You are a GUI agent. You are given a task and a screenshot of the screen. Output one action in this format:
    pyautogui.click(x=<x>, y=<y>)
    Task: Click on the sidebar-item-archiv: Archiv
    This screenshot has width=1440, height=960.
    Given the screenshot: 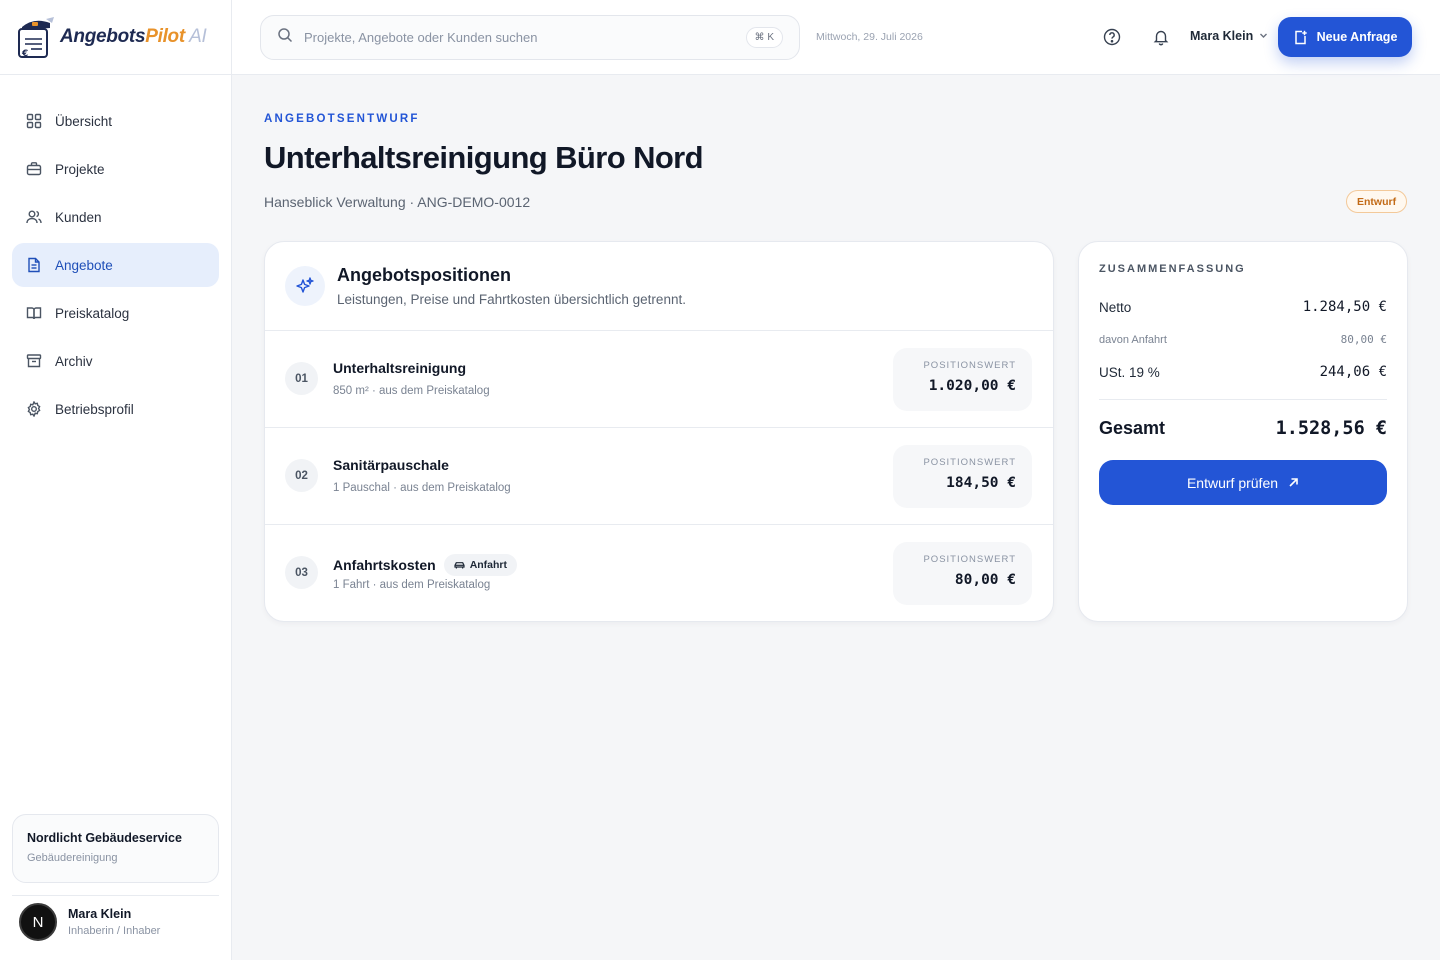 What is the action you would take?
    pyautogui.click(x=115, y=361)
    